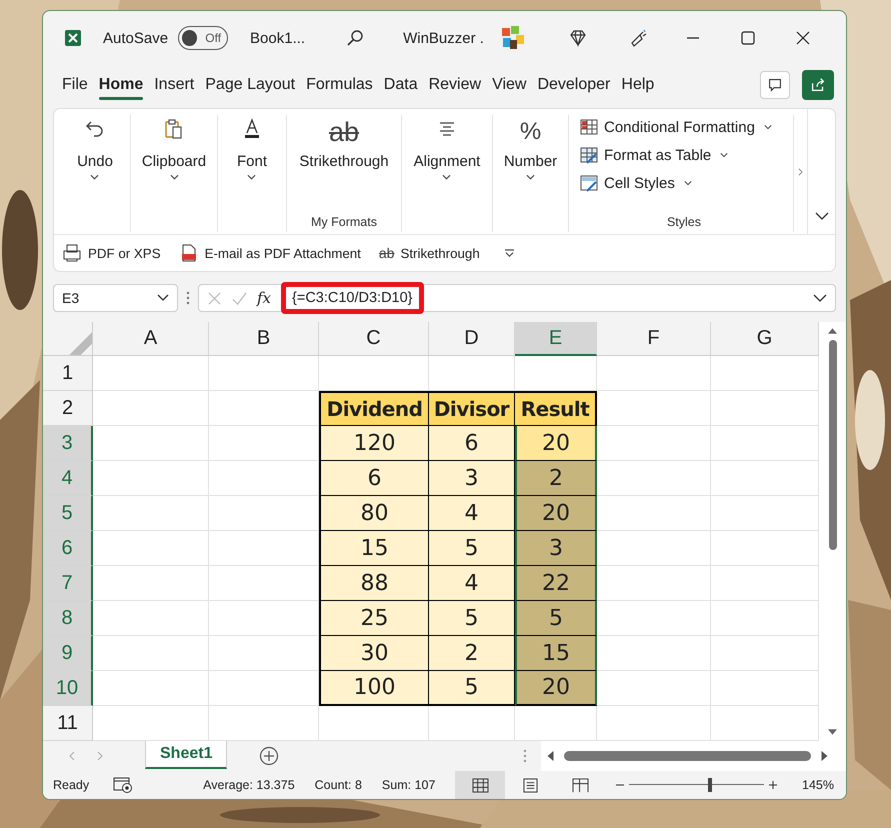 Image resolution: width=891 pixels, height=828 pixels. What do you see at coordinates (556, 548) in the screenshot?
I see `table-cell: 3` at bounding box center [556, 548].